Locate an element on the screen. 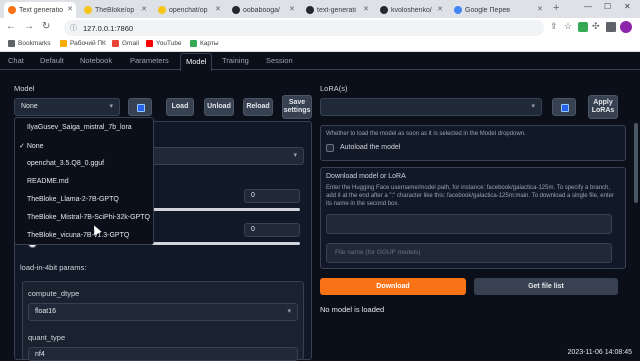 This screenshot has width=640, height=361. browser-tab-text-generation: Text generatio ✕ is located at coordinates (40, 10).